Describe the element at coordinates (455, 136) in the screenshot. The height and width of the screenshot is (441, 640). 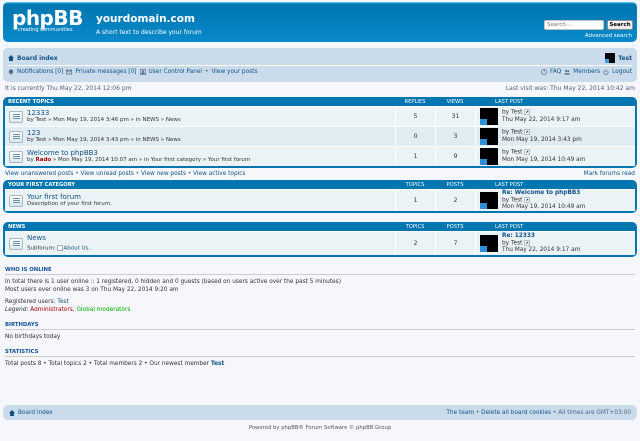
I see `topic-views: 3` at that location.